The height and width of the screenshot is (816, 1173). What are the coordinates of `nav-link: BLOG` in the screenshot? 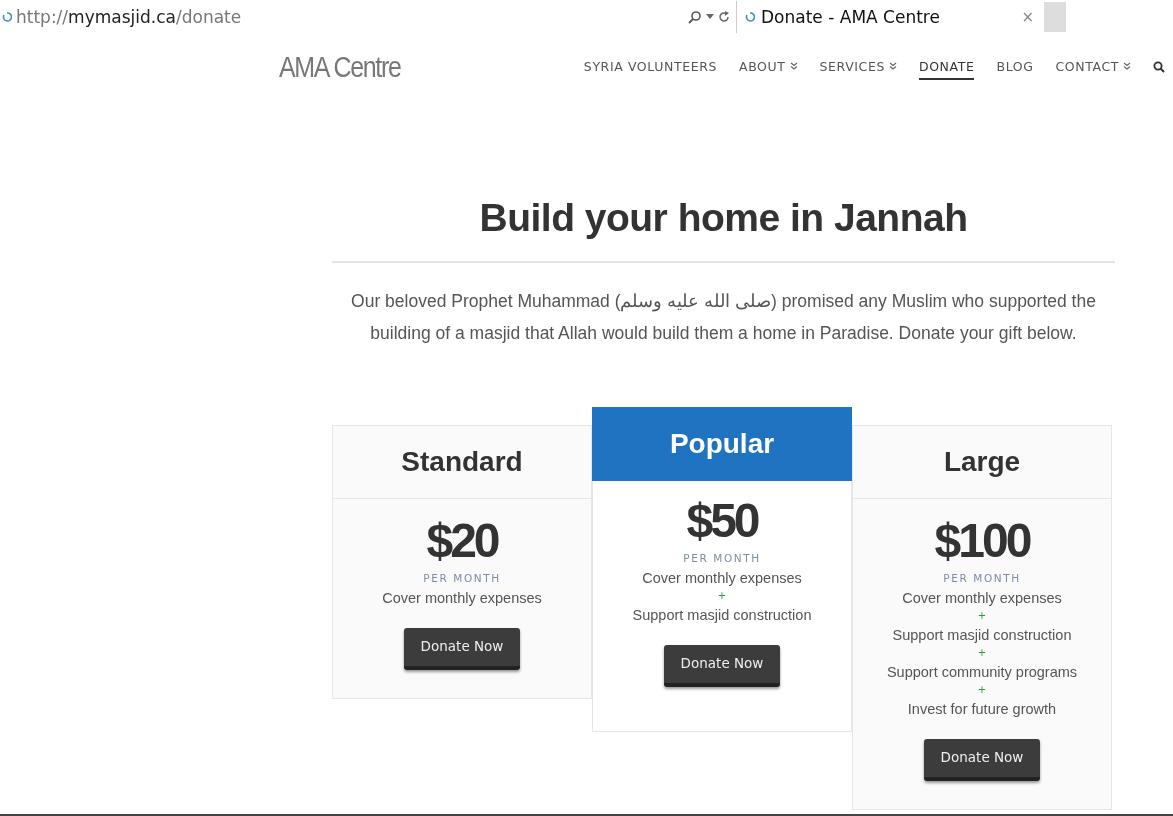 It's located at (1015, 67).